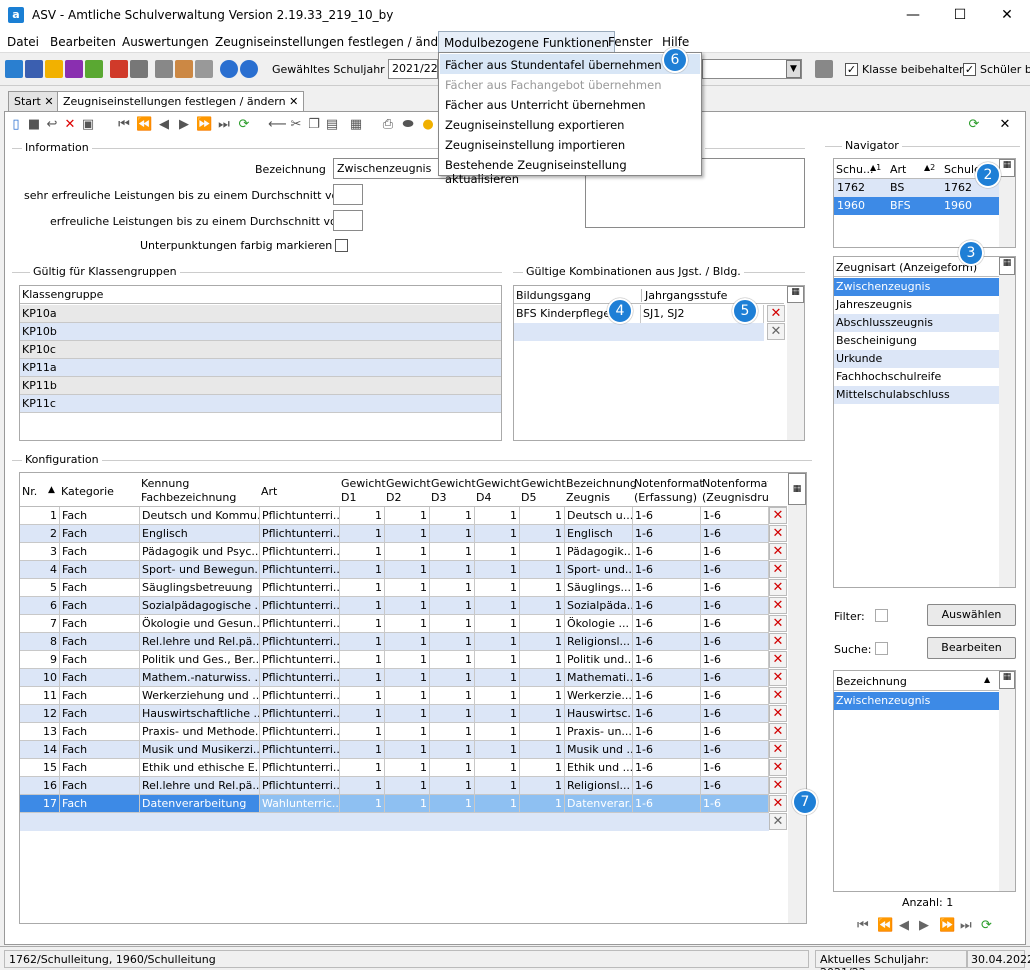 Image resolution: width=1030 pixels, height=970 pixels. Describe the element at coordinates (40, 659) in the screenshot. I see `nr-cell: 9` at that location.